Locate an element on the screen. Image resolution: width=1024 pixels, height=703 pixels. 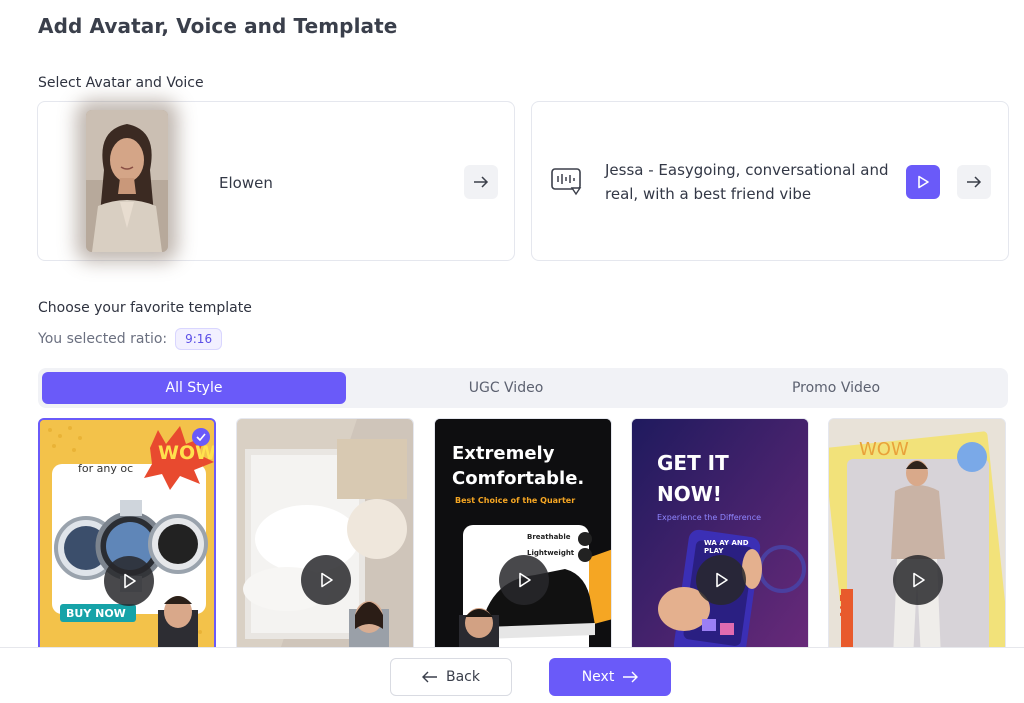
template-app-headline-2: NOW! is located at coordinates (689, 494).